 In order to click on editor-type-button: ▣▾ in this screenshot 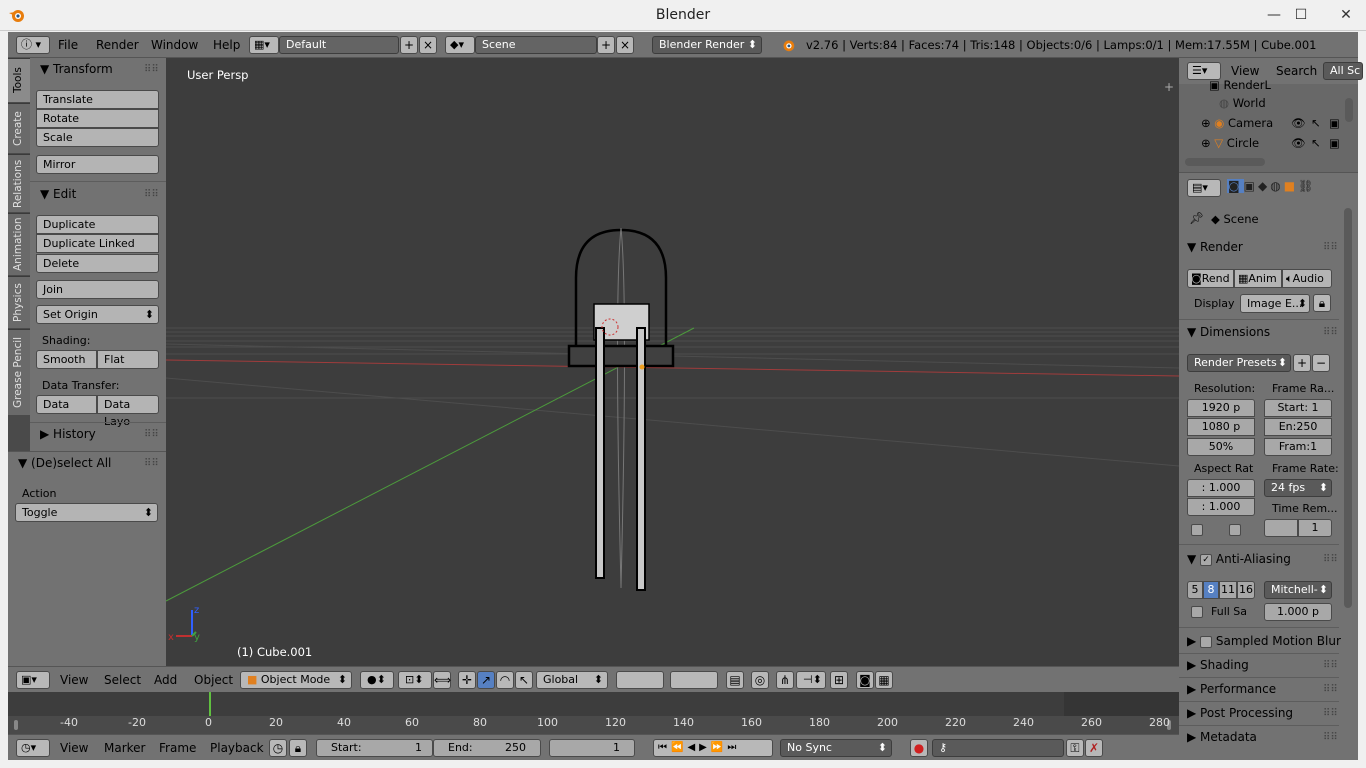, I will do `click(33, 680)`.